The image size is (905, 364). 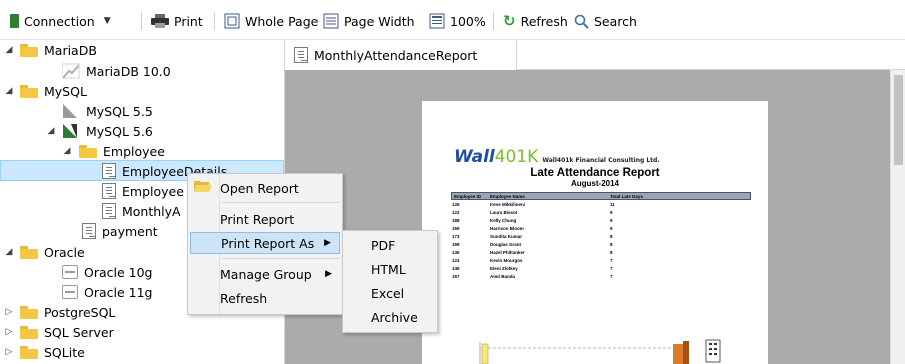 I want to click on tree-item-oracle: Oracle, so click(x=52, y=252).